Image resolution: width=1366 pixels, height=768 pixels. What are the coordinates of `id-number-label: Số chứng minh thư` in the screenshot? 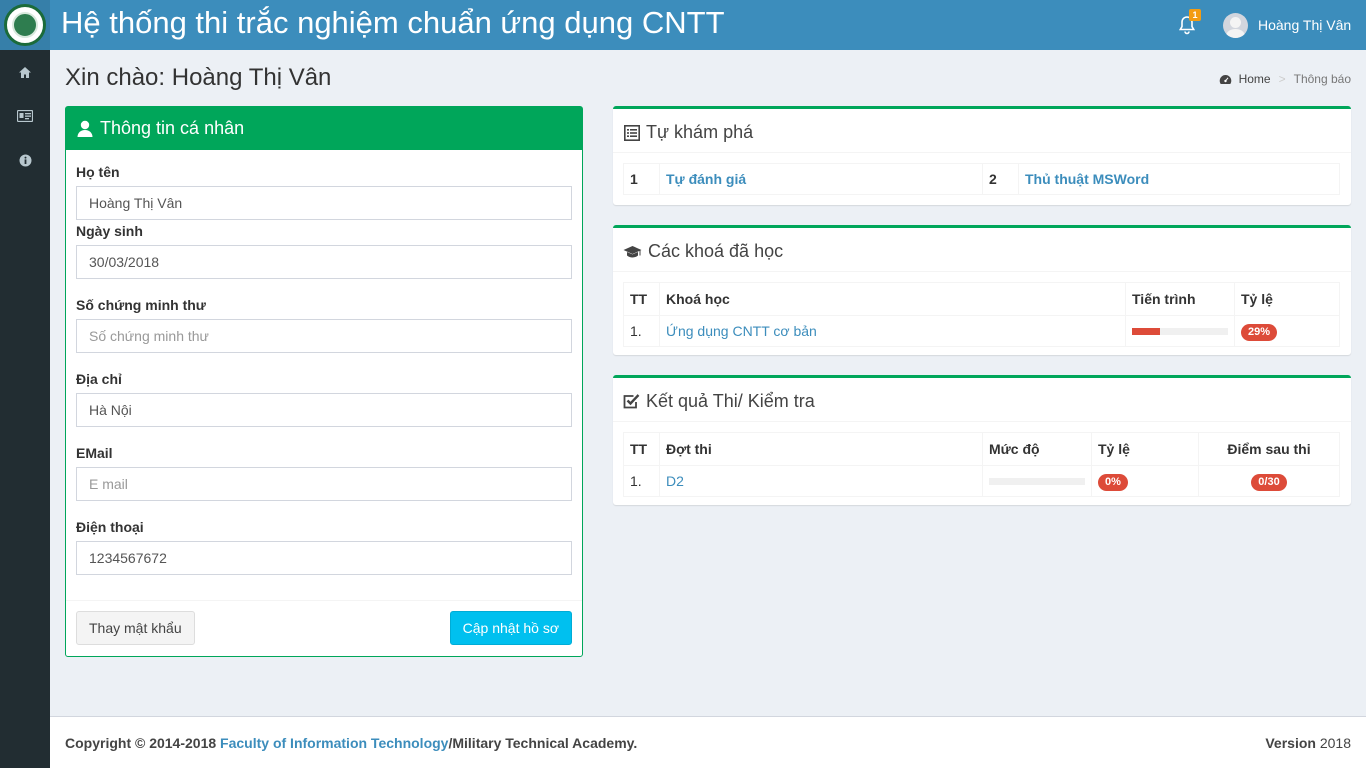 It's located at (141, 305).